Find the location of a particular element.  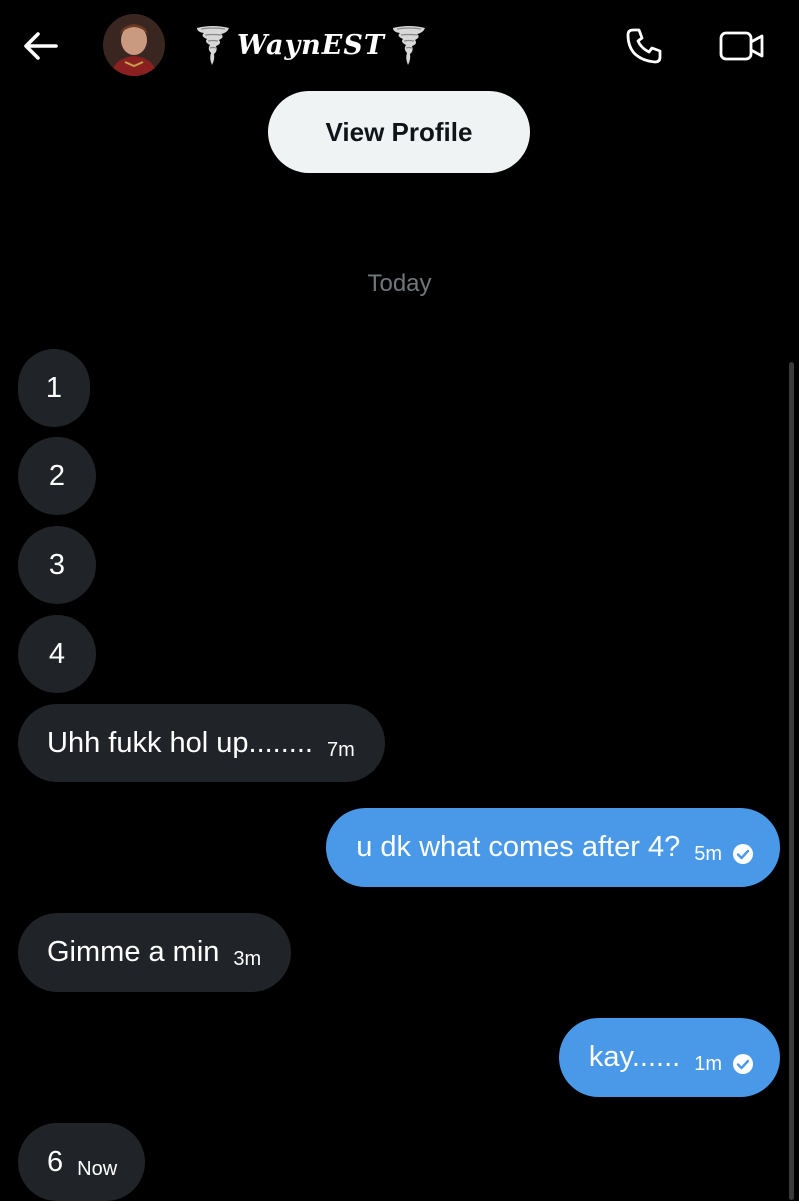

message-bubble-incoming: 3 is located at coordinates (57, 565).